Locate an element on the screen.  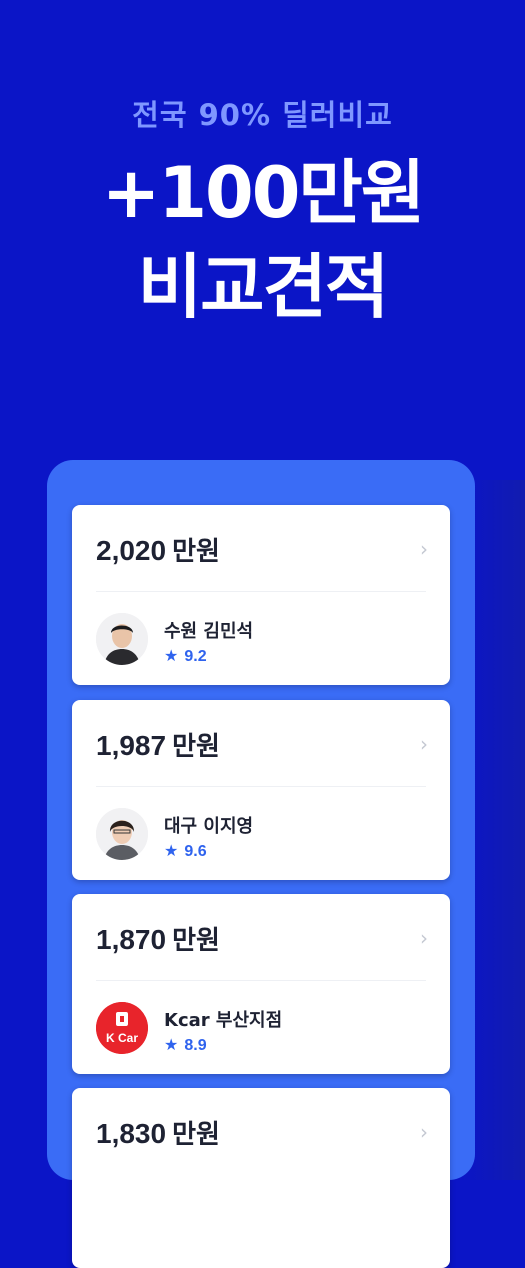
svg-text: K Car is located at coordinates (122, 1038).